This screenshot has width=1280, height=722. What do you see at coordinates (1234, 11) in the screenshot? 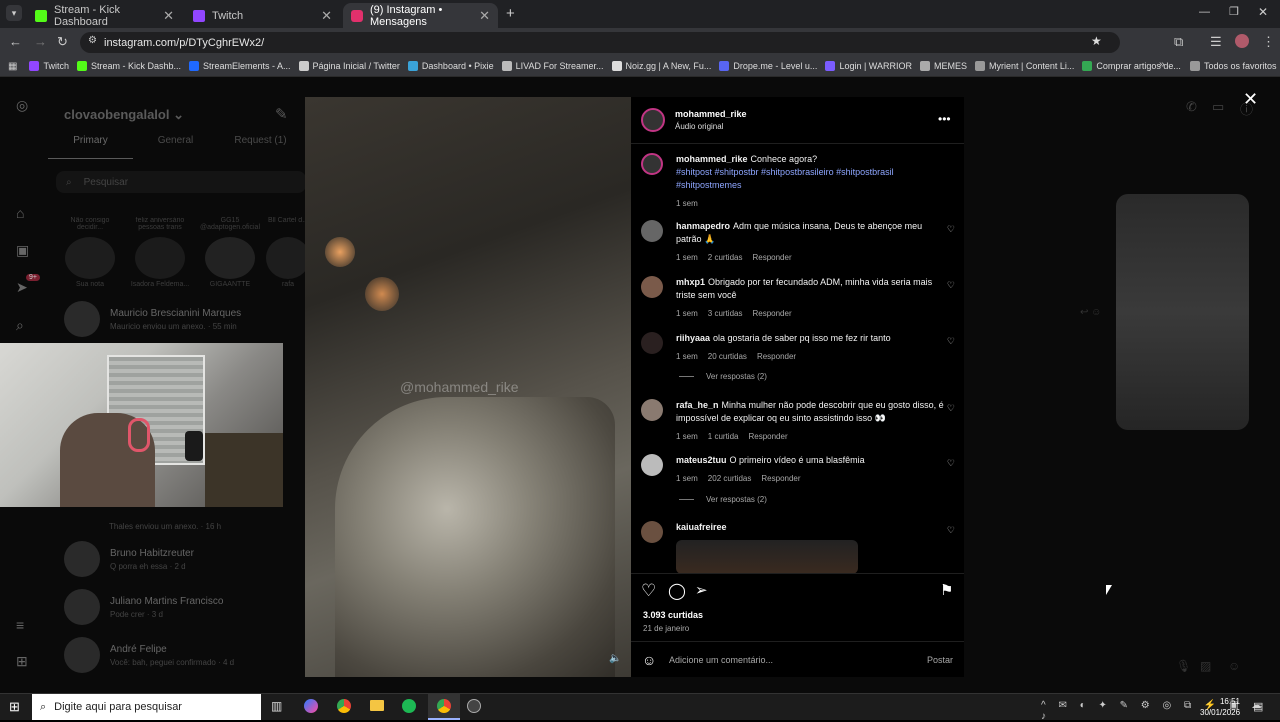
I see `restore-icon: ❐` at bounding box center [1234, 11].